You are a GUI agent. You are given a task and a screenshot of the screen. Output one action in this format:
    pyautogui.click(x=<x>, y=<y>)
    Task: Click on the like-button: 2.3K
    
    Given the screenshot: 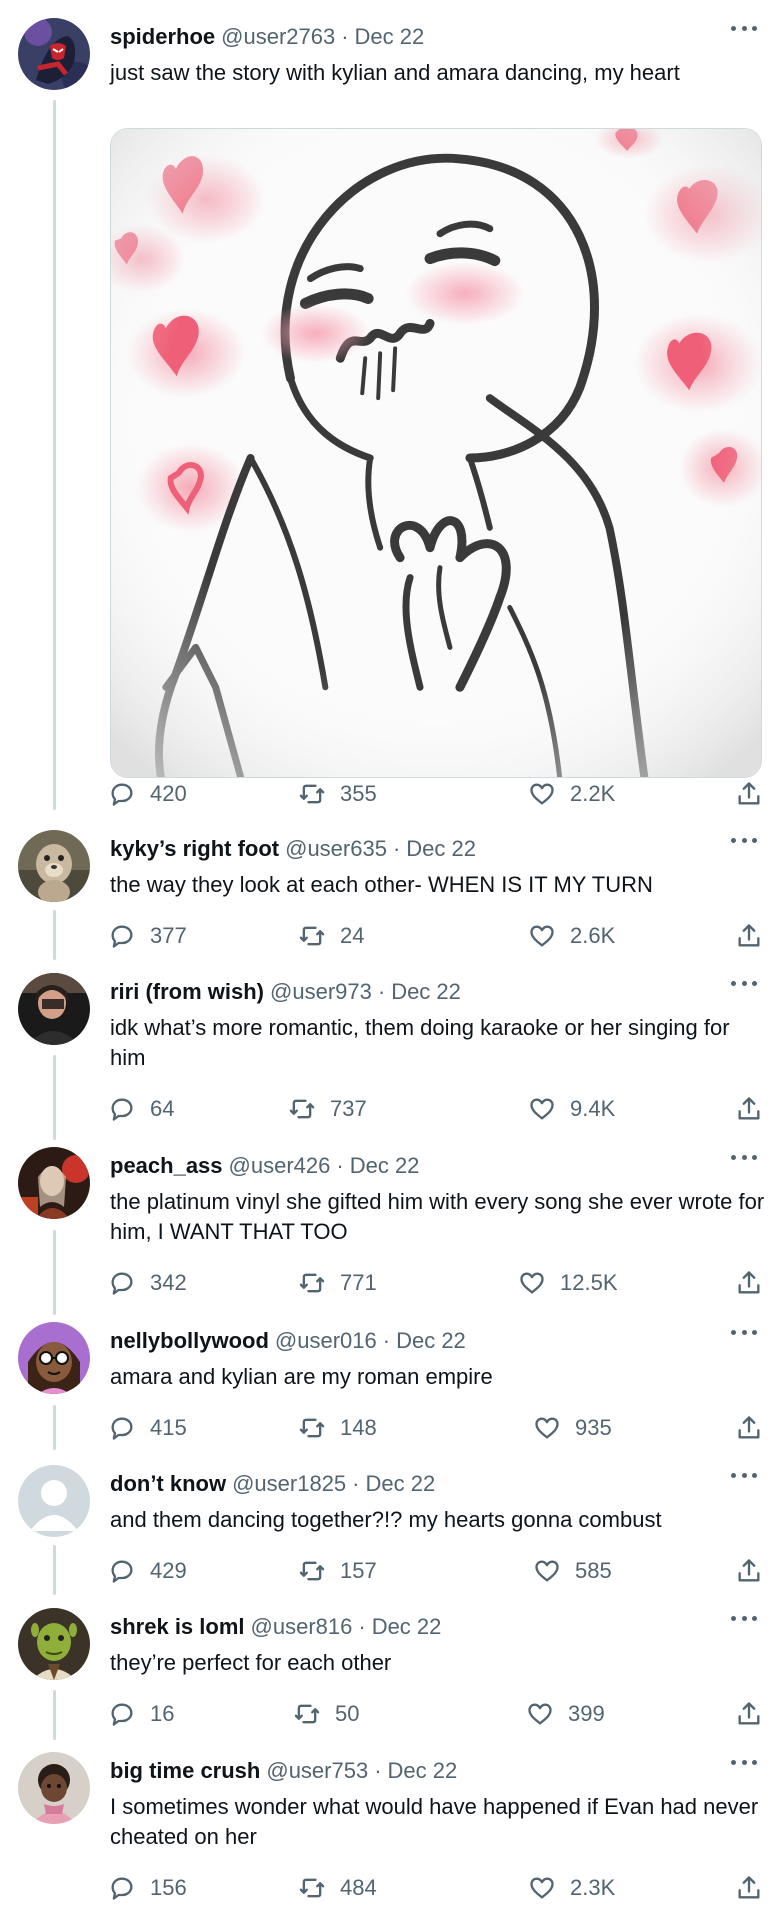 What is the action you would take?
    pyautogui.click(x=571, y=1888)
    